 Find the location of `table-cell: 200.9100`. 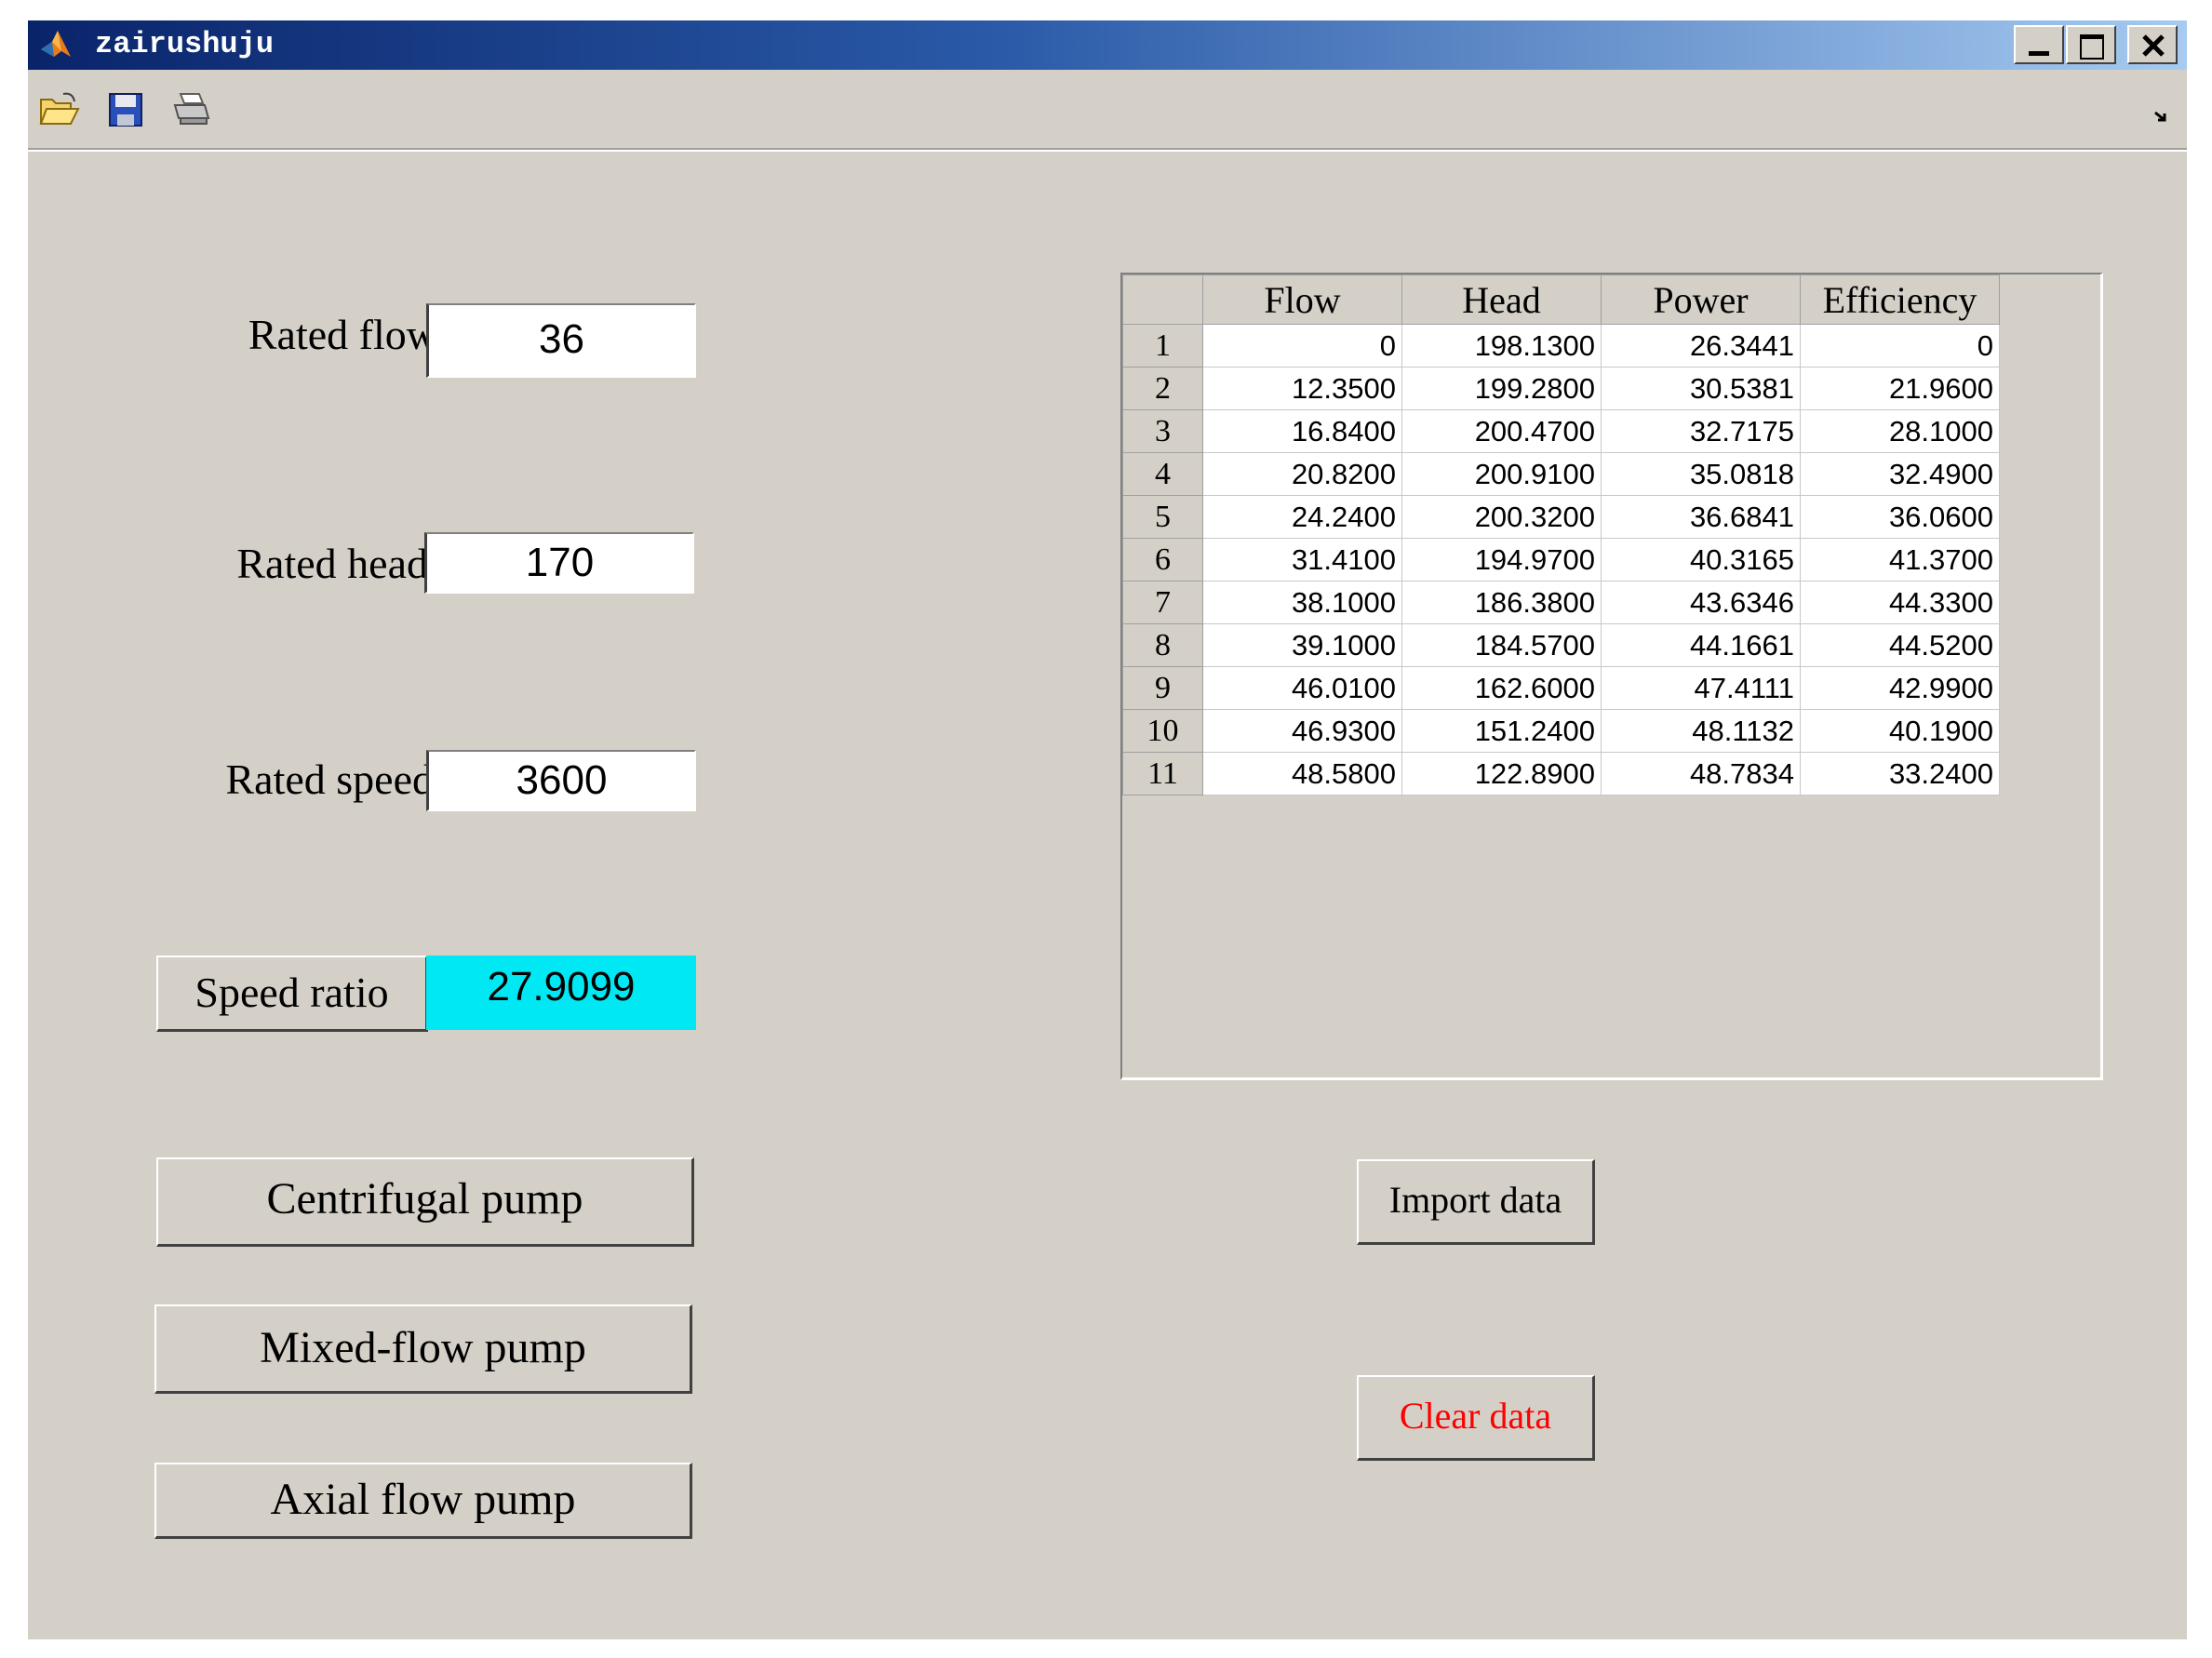

table-cell: 200.9100 is located at coordinates (1501, 474).